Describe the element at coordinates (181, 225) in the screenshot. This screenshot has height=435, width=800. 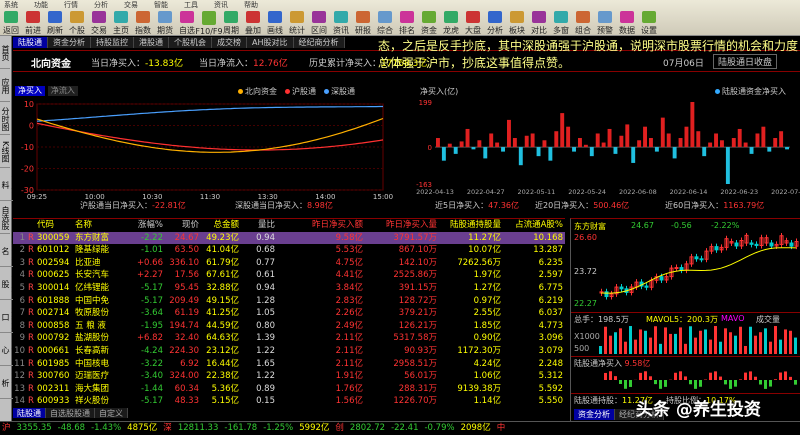
I see `column-header: 现价` at that location.